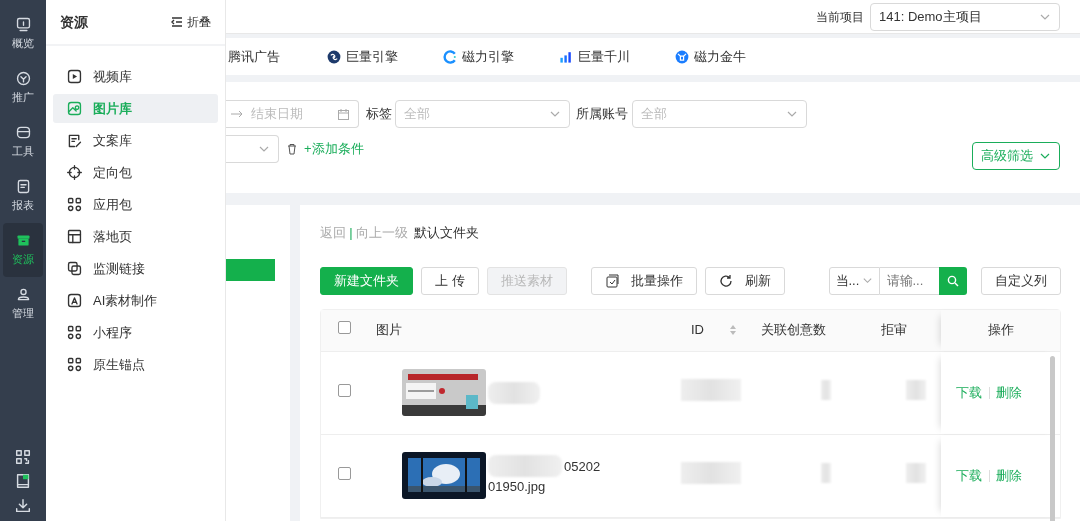 The height and width of the screenshot is (521, 1080). I want to click on download-icon, so click(23, 505).